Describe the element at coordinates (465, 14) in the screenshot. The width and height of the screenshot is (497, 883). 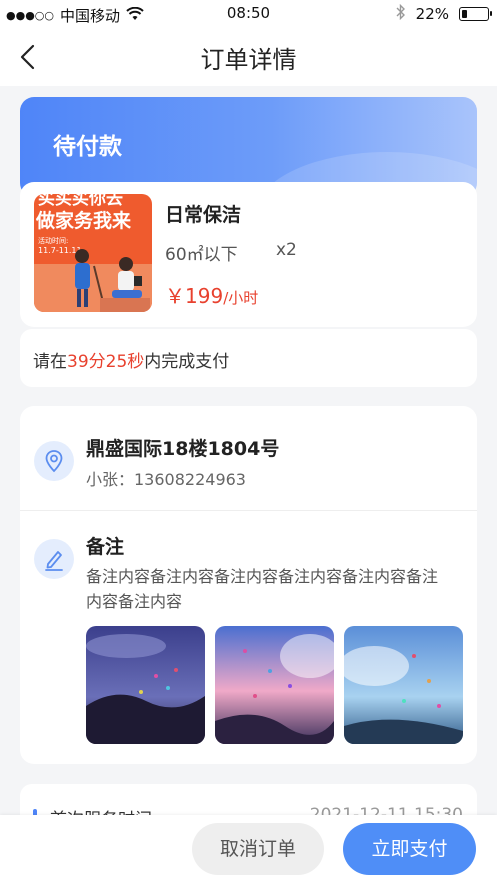
I see `battery-level` at that location.